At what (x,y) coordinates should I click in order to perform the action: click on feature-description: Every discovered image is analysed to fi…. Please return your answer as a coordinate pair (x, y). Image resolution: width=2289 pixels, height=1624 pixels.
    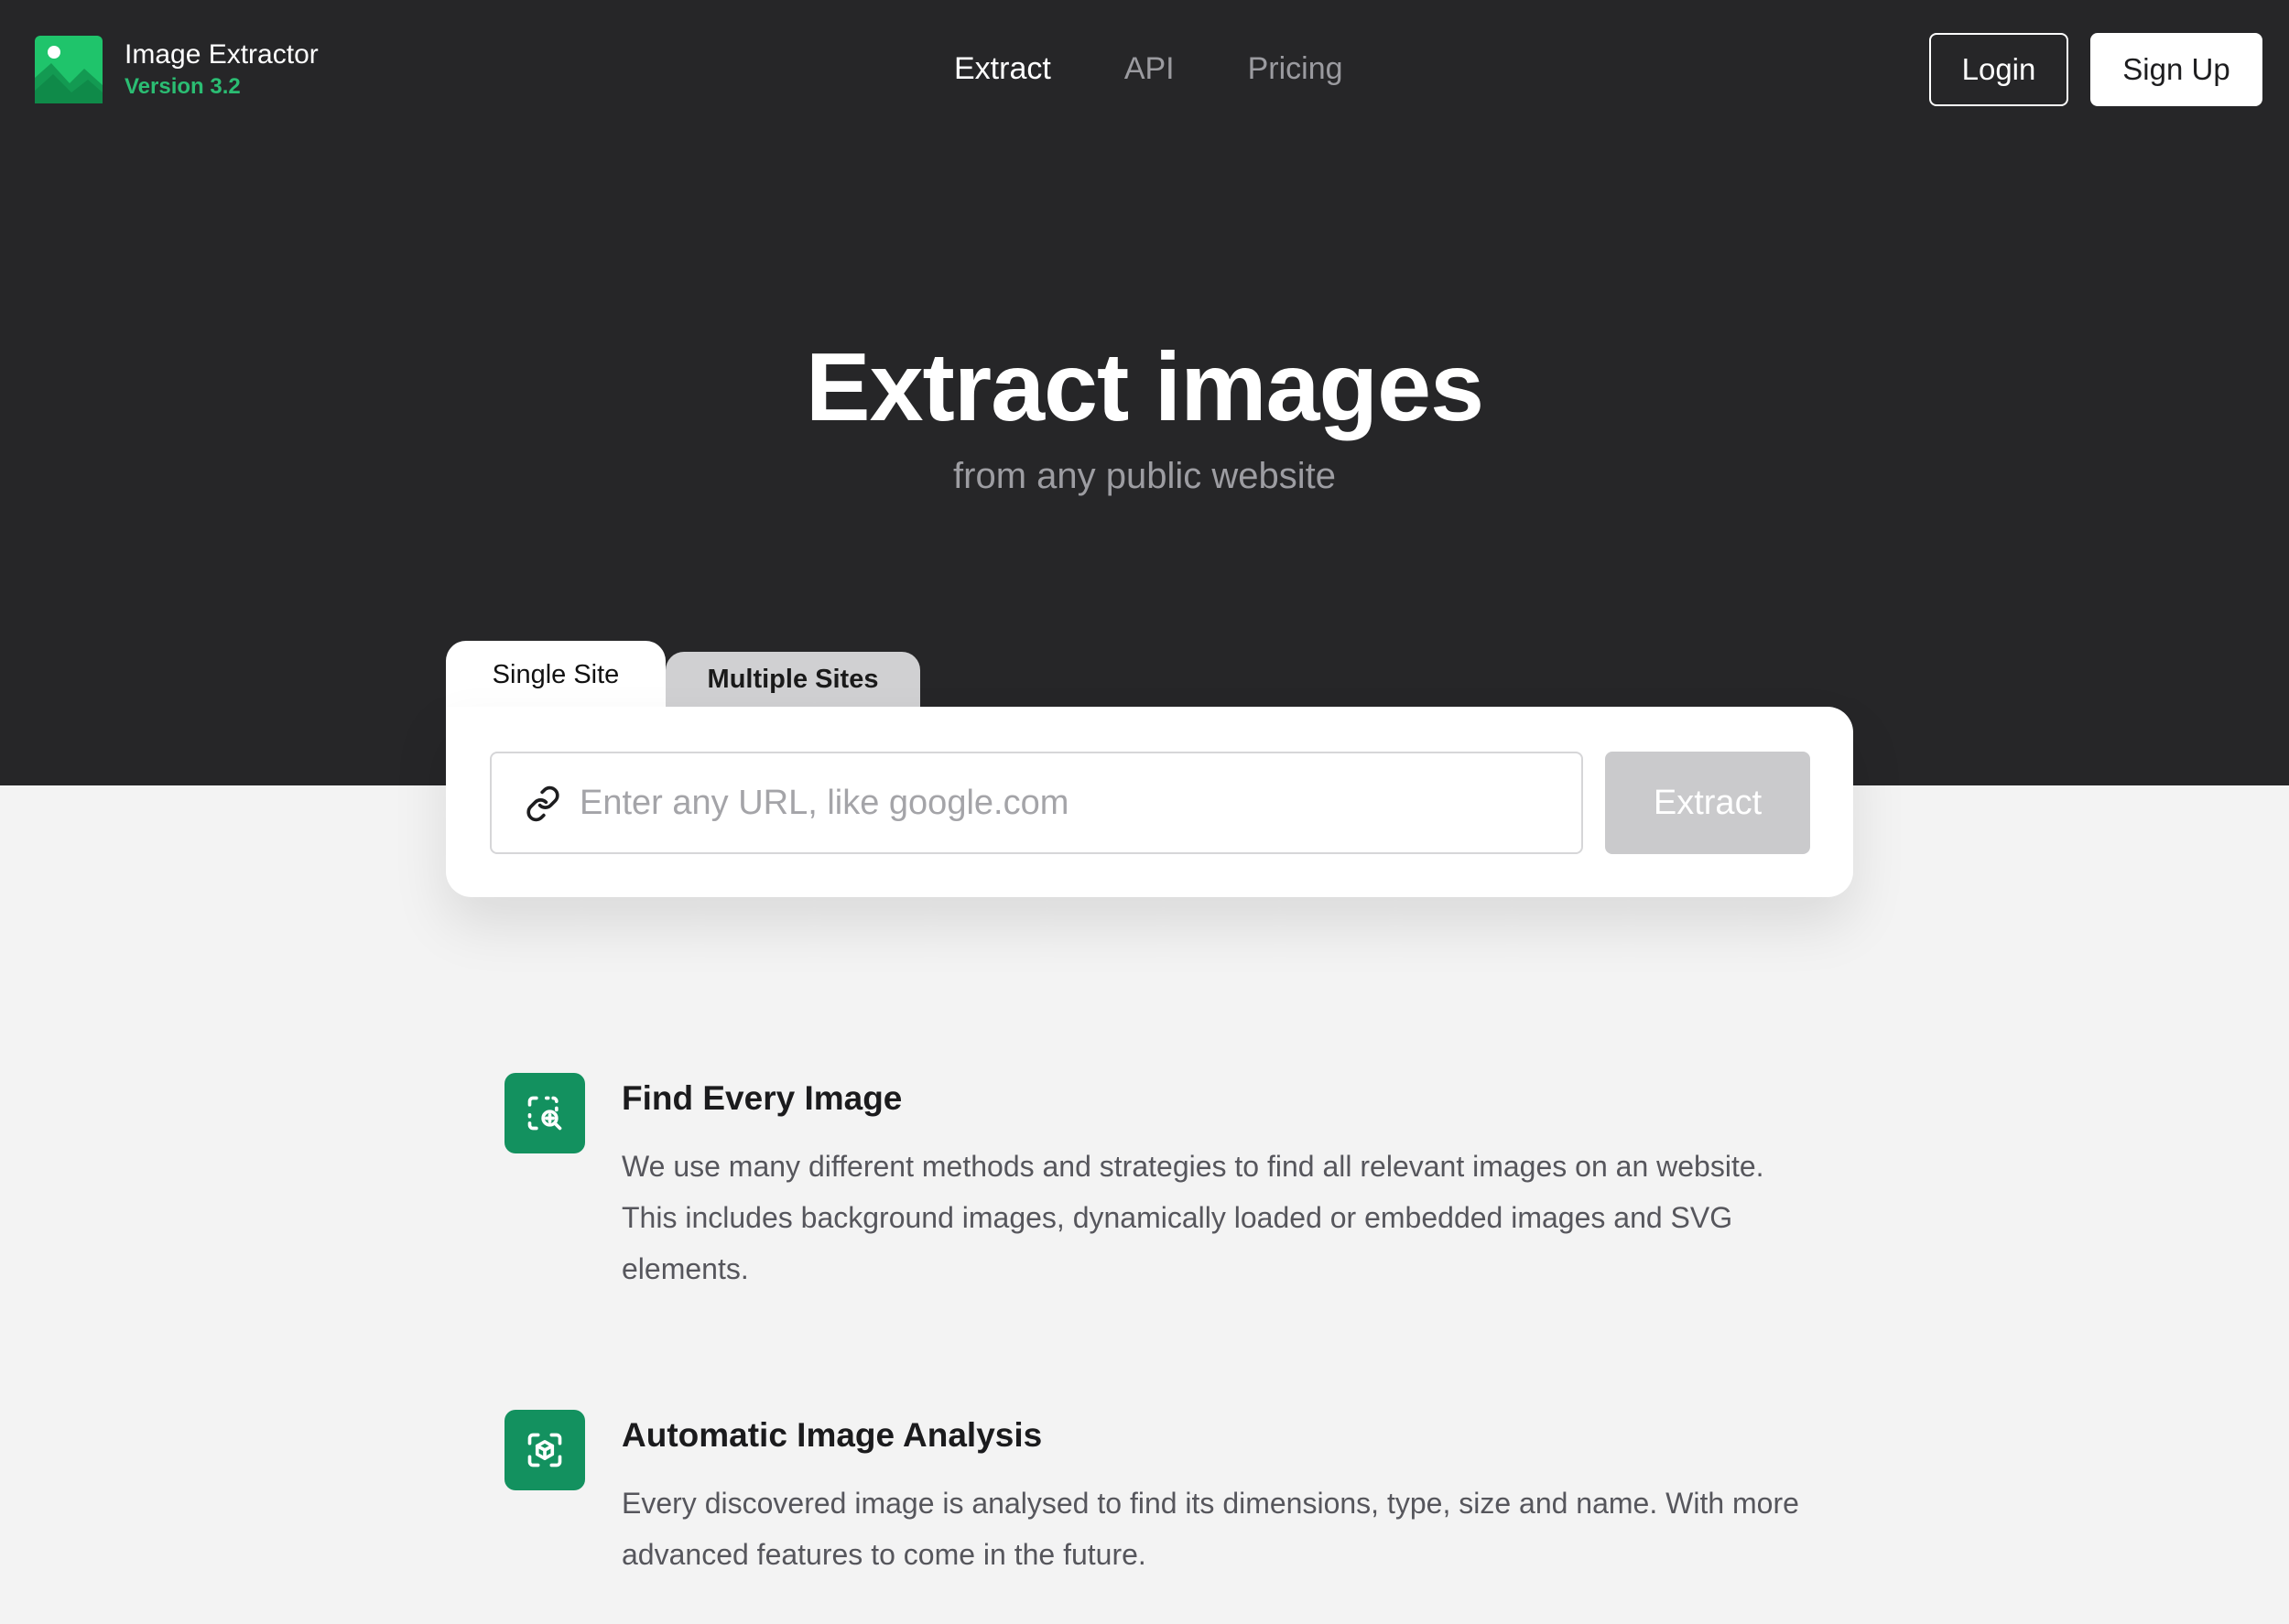
    Looking at the image, I should click on (1210, 1529).